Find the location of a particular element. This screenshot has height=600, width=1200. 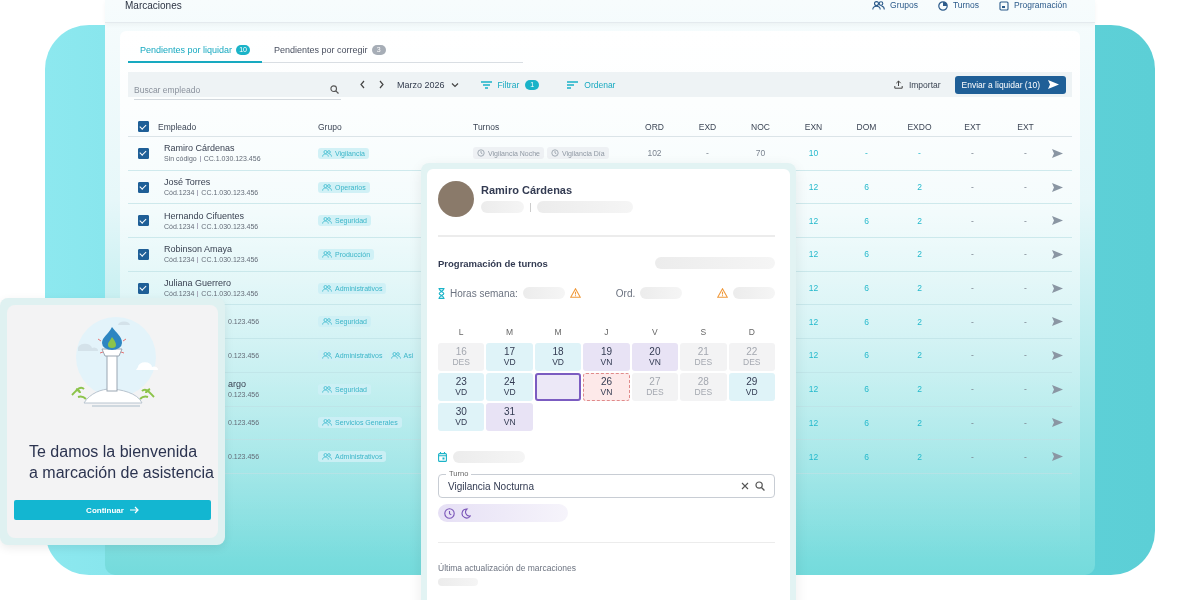

column-header: EXN is located at coordinates (813, 126).